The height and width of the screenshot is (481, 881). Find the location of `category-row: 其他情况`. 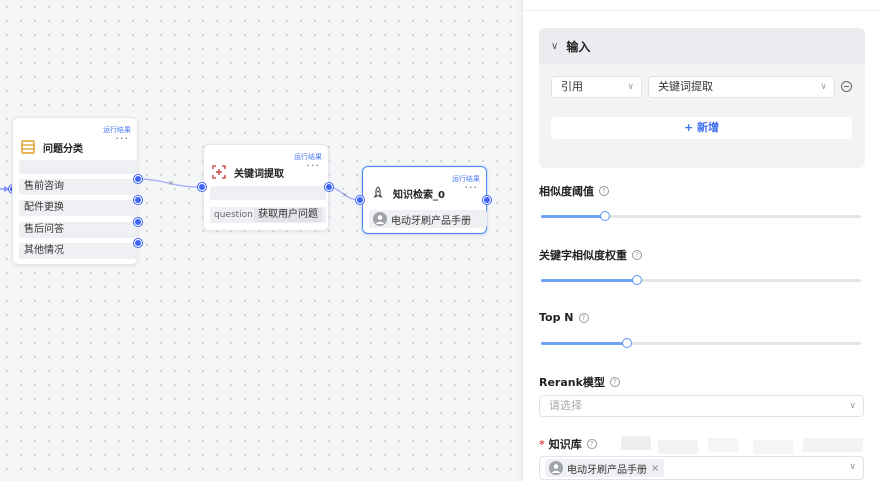

category-row: 其他情况 is located at coordinates (78, 251).